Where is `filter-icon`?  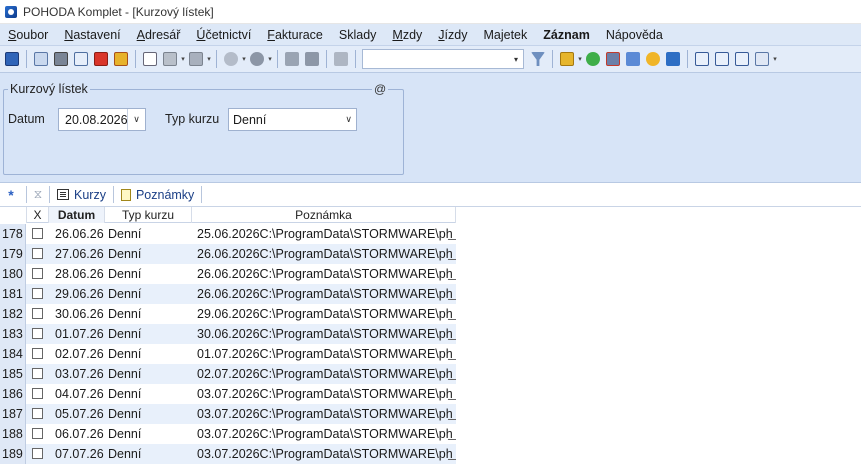 filter-icon is located at coordinates (538, 59).